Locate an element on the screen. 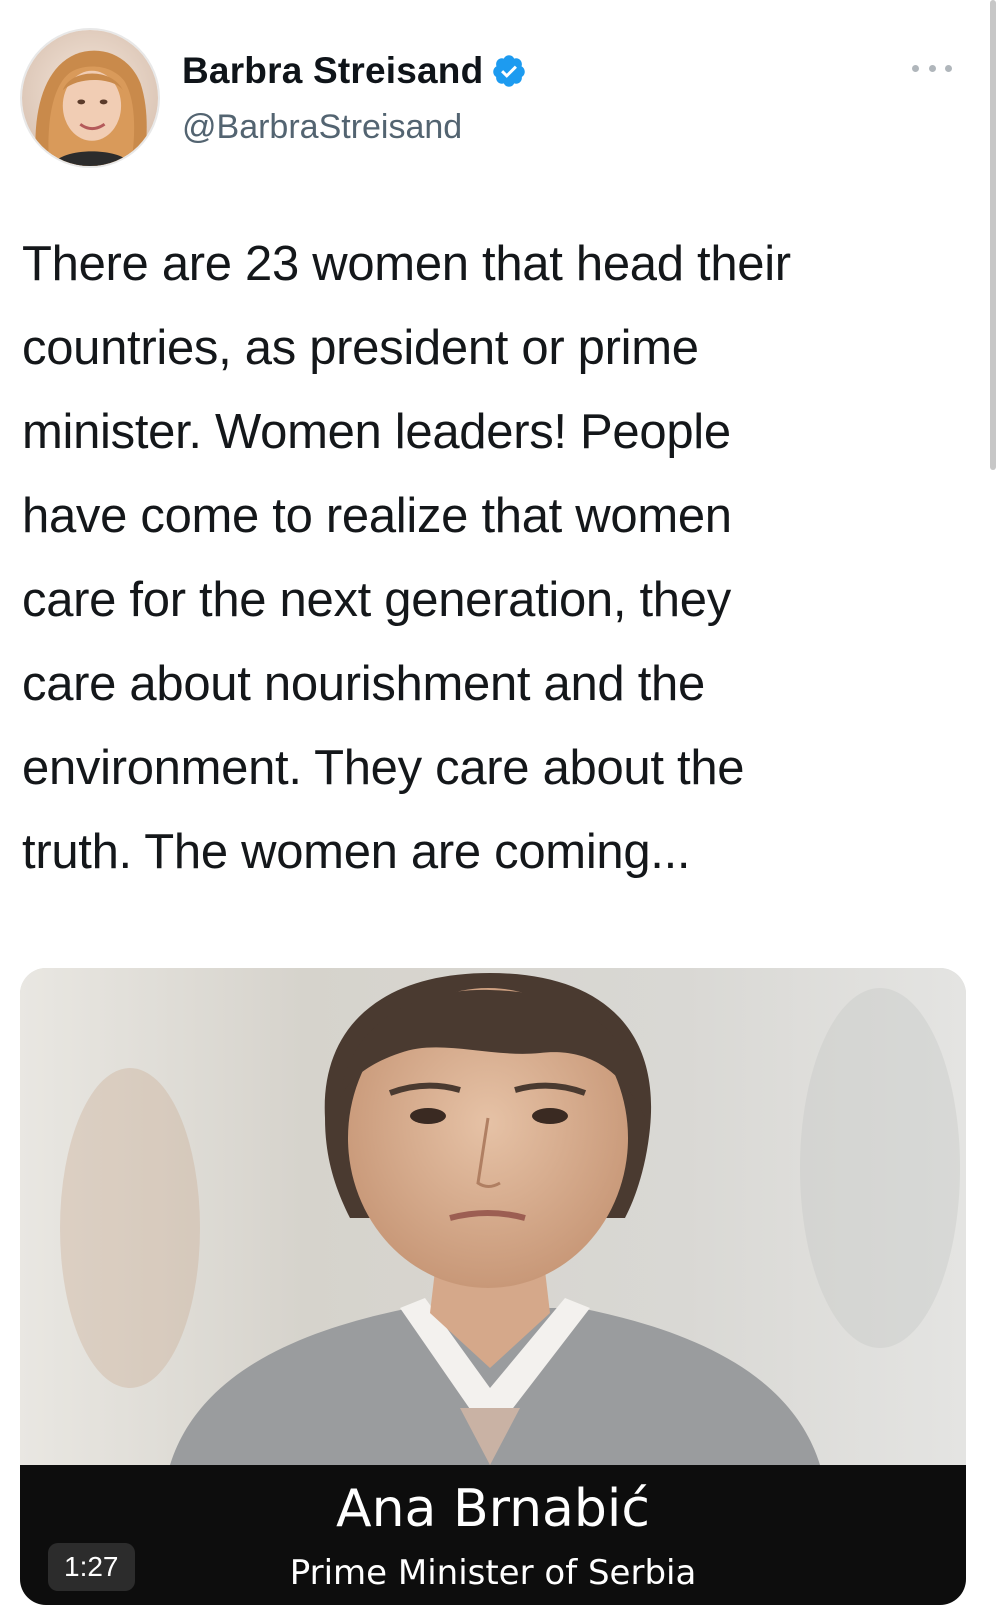 The width and height of the screenshot is (1000, 1605). caption-person-name: Ana Brnabić is located at coordinates (493, 1509).